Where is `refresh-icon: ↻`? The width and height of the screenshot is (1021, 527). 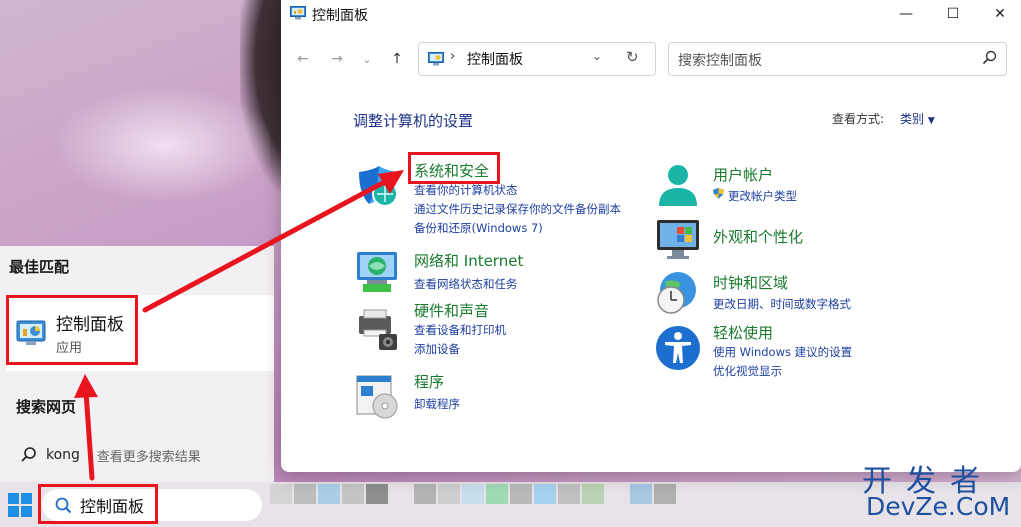 refresh-icon: ↻ is located at coordinates (632, 57).